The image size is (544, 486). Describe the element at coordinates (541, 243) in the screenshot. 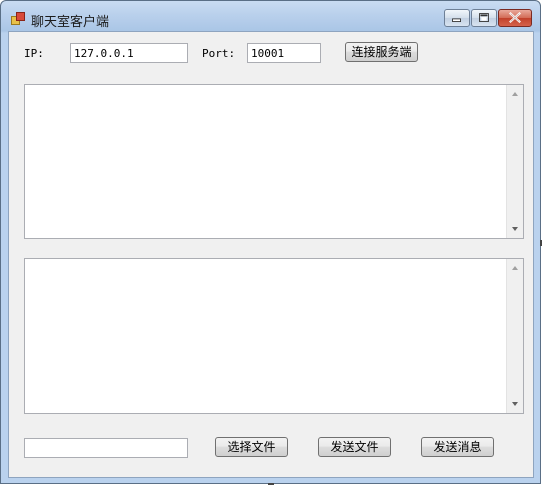

I see `resize-grip-right` at that location.